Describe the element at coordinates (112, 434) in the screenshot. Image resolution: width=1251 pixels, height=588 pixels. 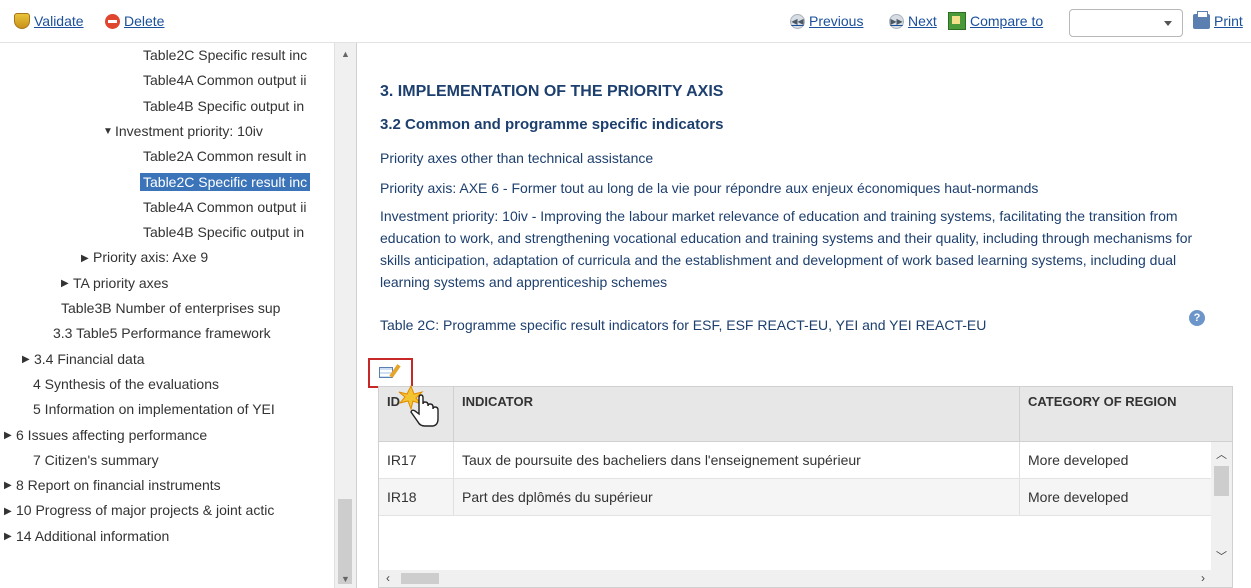
I see `tree-item-label: 6 Issues affecting performance` at that location.